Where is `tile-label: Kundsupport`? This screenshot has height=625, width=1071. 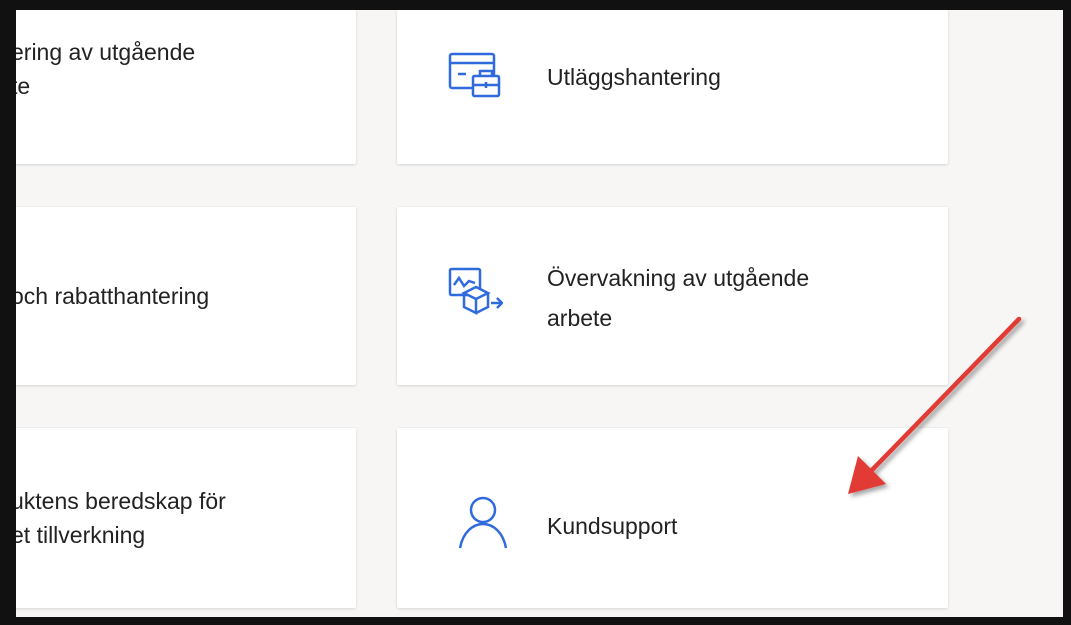
tile-label: Kundsupport is located at coordinates (612, 526).